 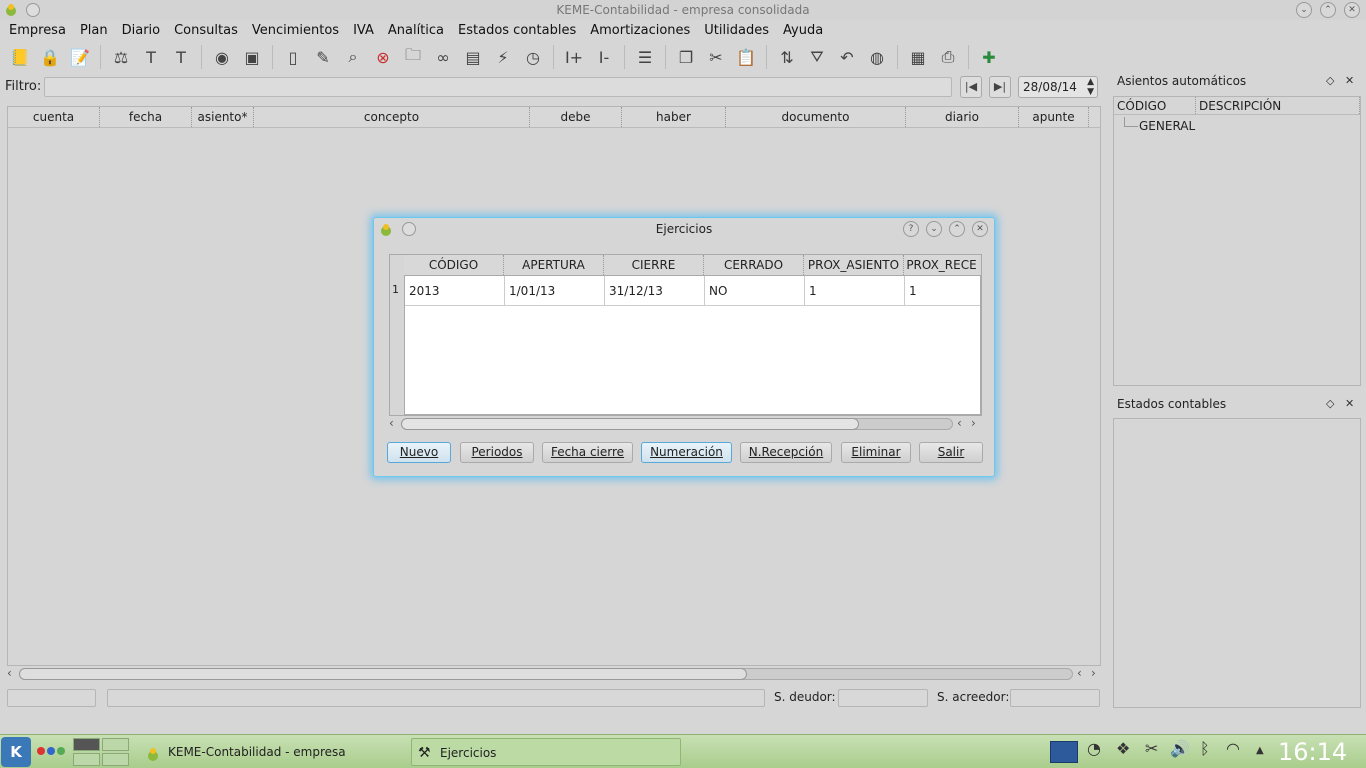 I want to click on filter-icon: ⛛, so click(x=817, y=57).